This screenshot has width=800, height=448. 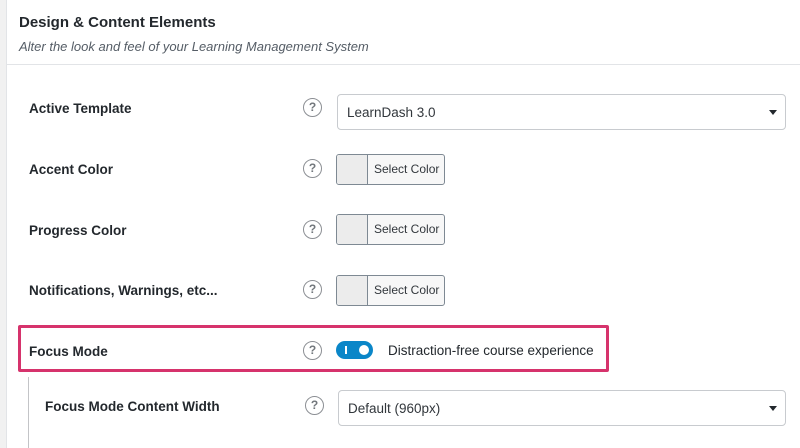 What do you see at coordinates (562, 408) in the screenshot?
I see `focus-width-select: Default (960px)` at bounding box center [562, 408].